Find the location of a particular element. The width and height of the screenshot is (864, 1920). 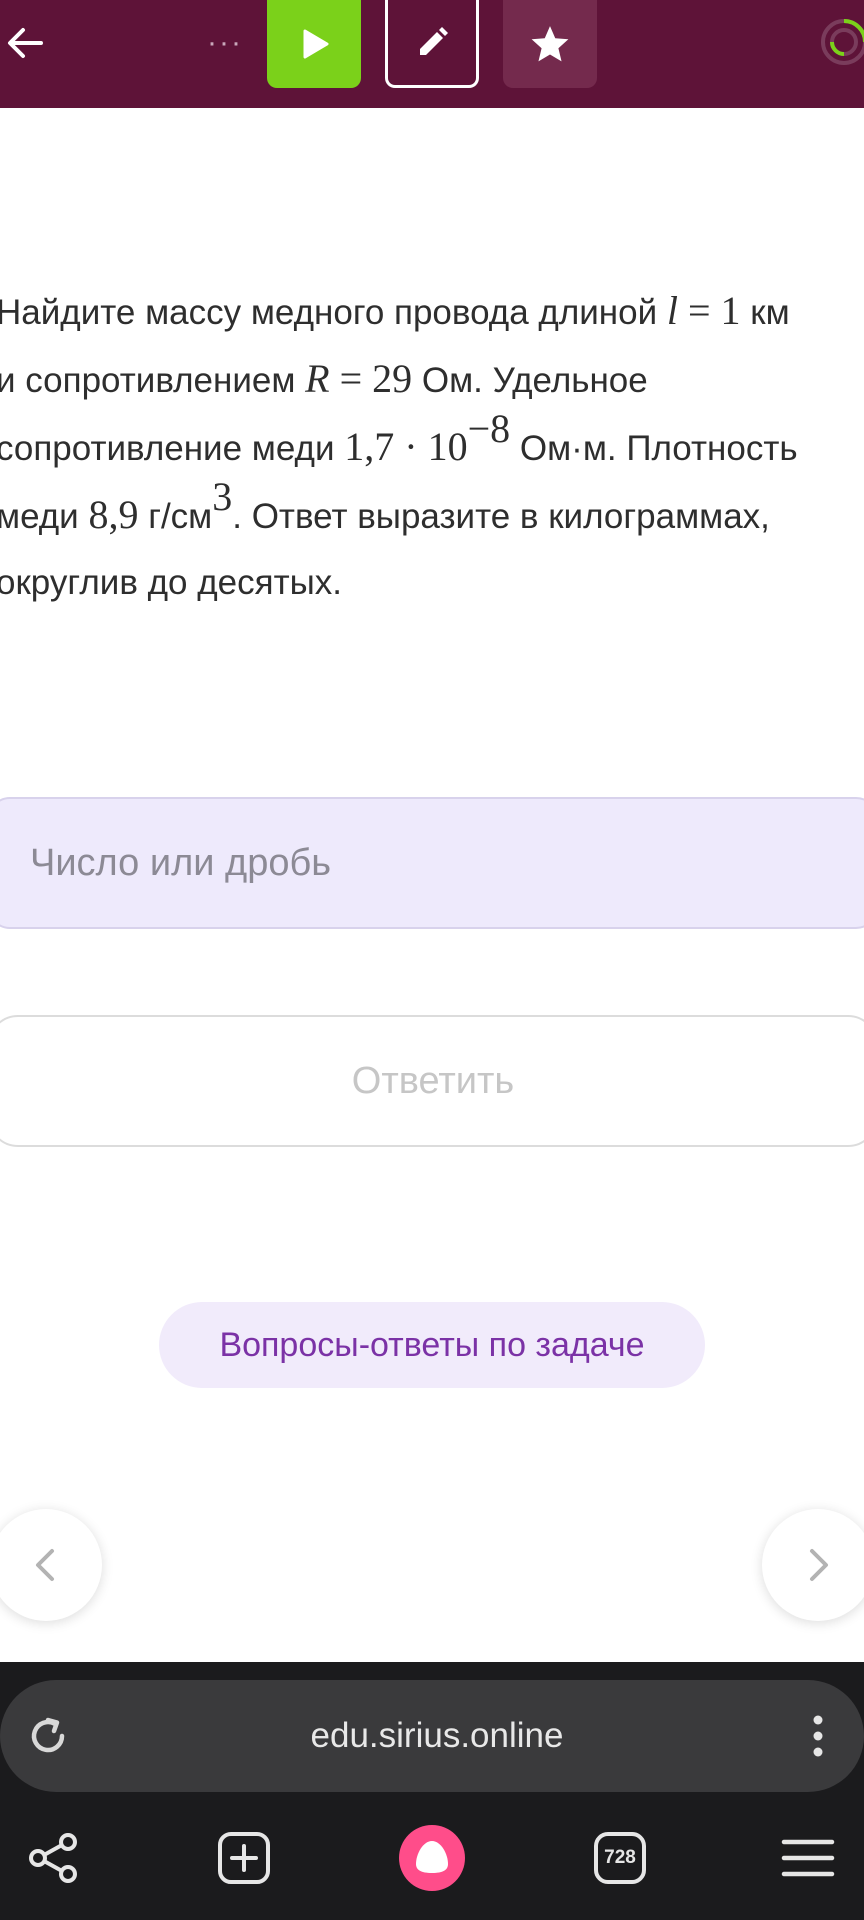

submit-button: Ответить is located at coordinates (432, 1081).